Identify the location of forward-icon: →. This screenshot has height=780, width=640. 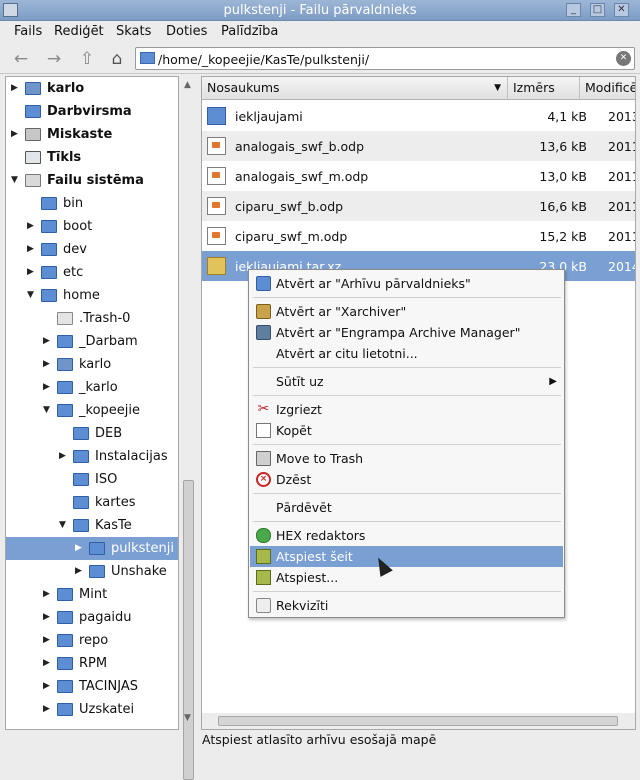
(54, 59).